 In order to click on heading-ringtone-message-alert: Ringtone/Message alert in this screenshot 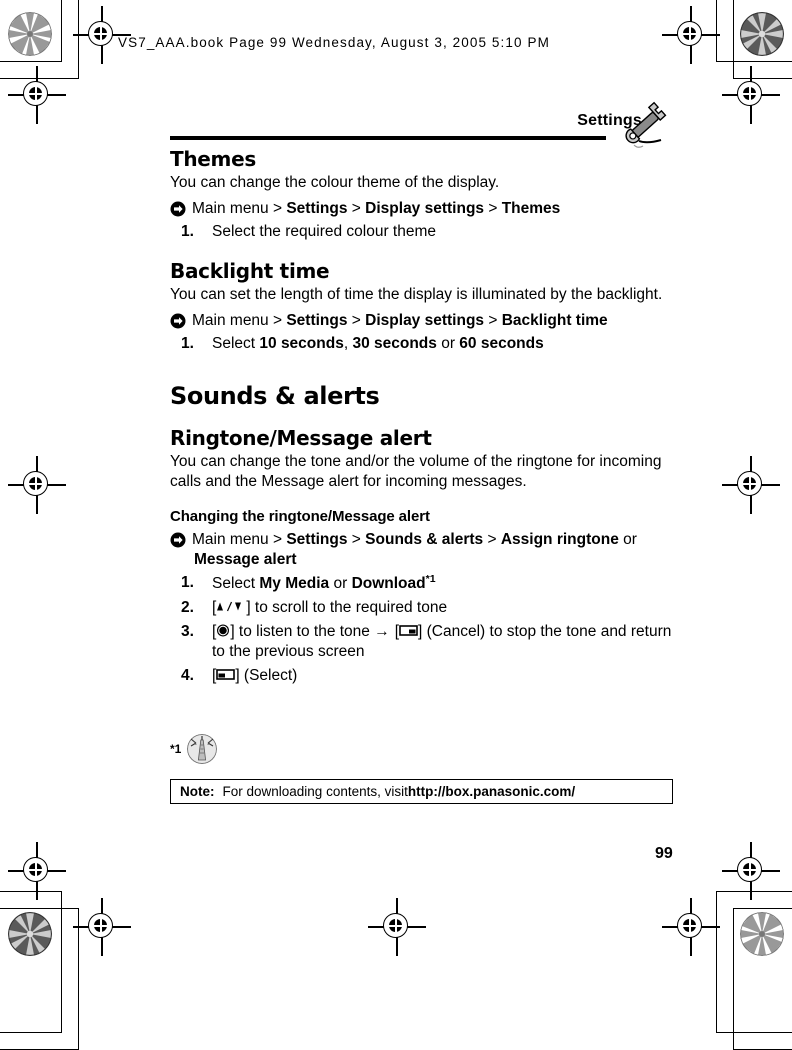, I will do `click(301, 438)`.